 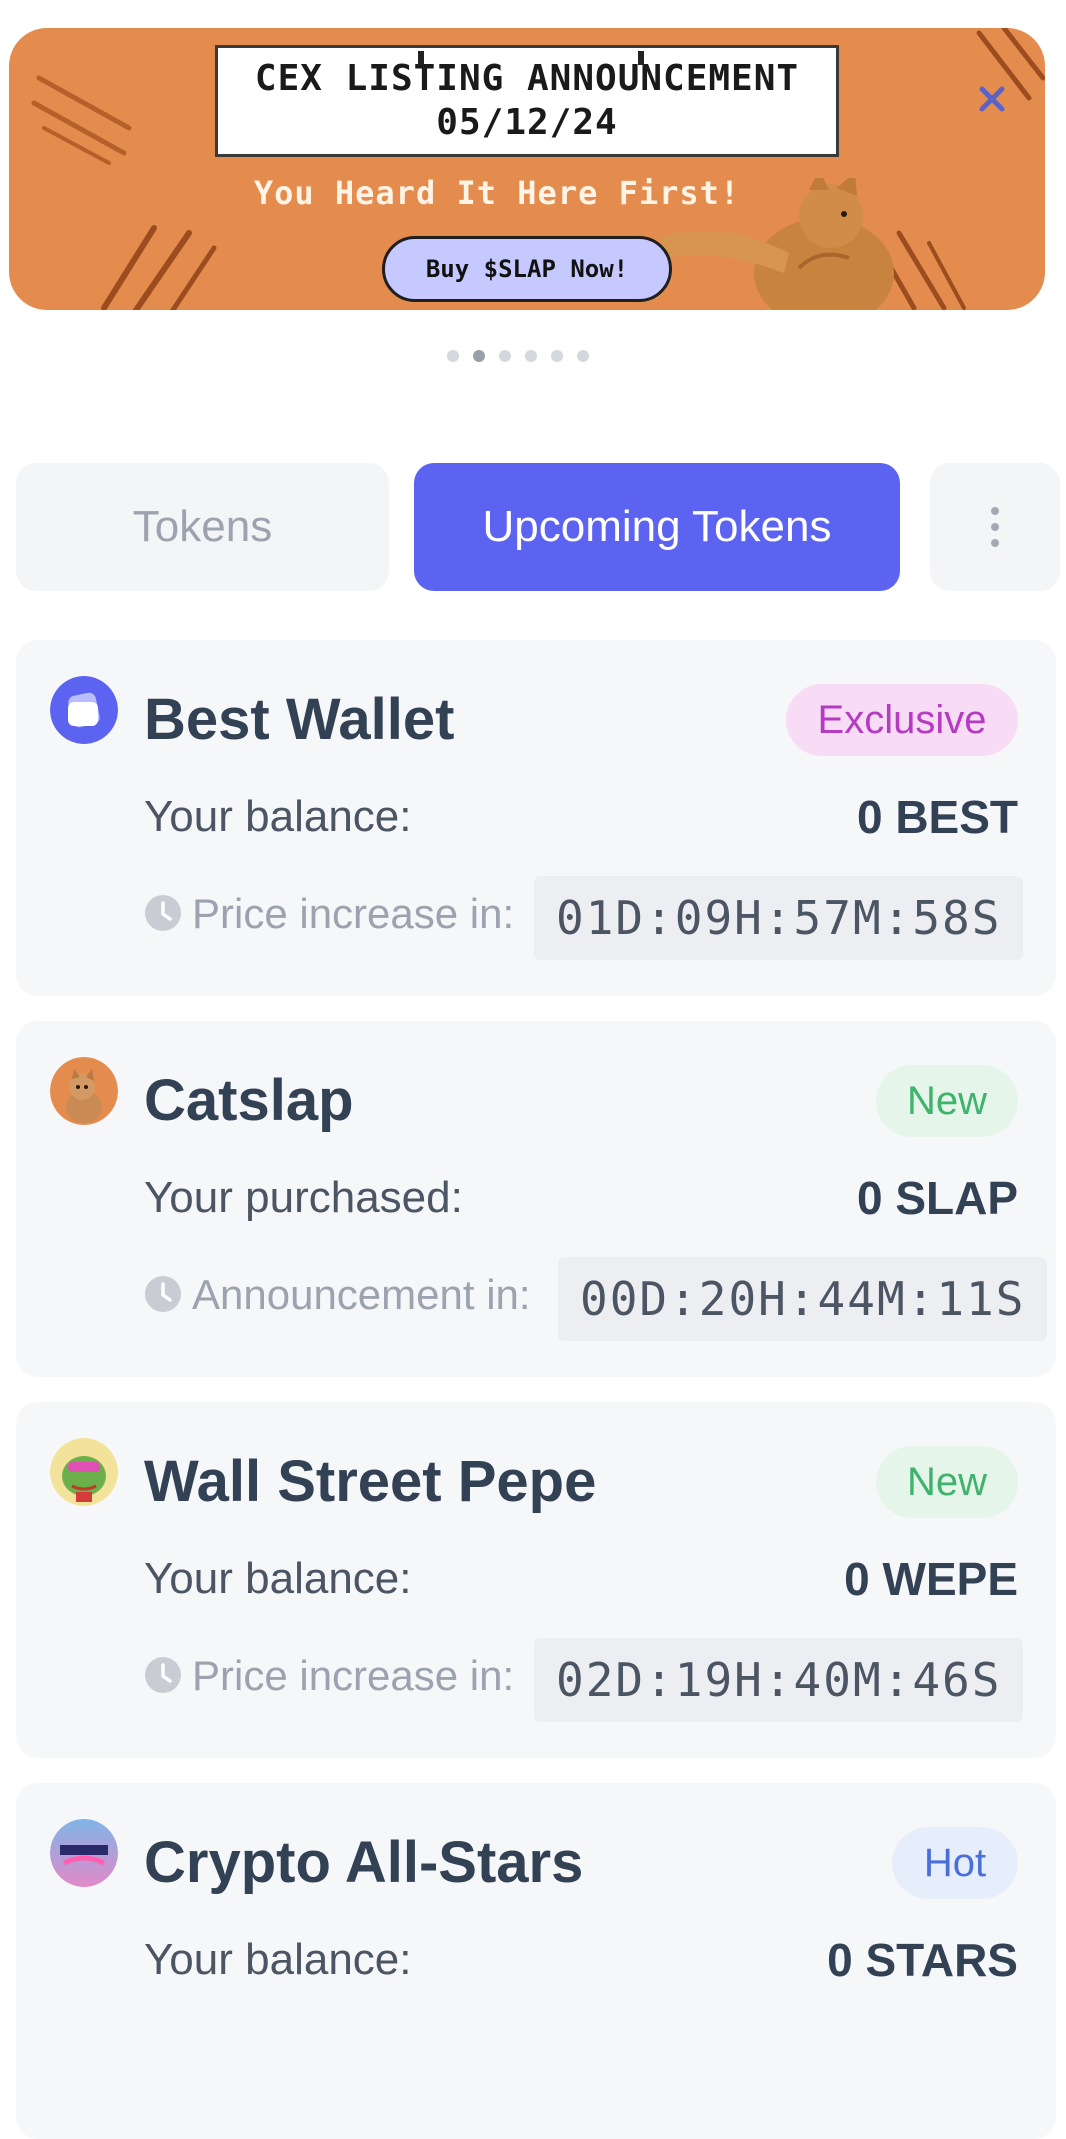 What do you see at coordinates (657, 527) in the screenshot?
I see `tab-upcoming-tokens: Upcoming Tokens` at bounding box center [657, 527].